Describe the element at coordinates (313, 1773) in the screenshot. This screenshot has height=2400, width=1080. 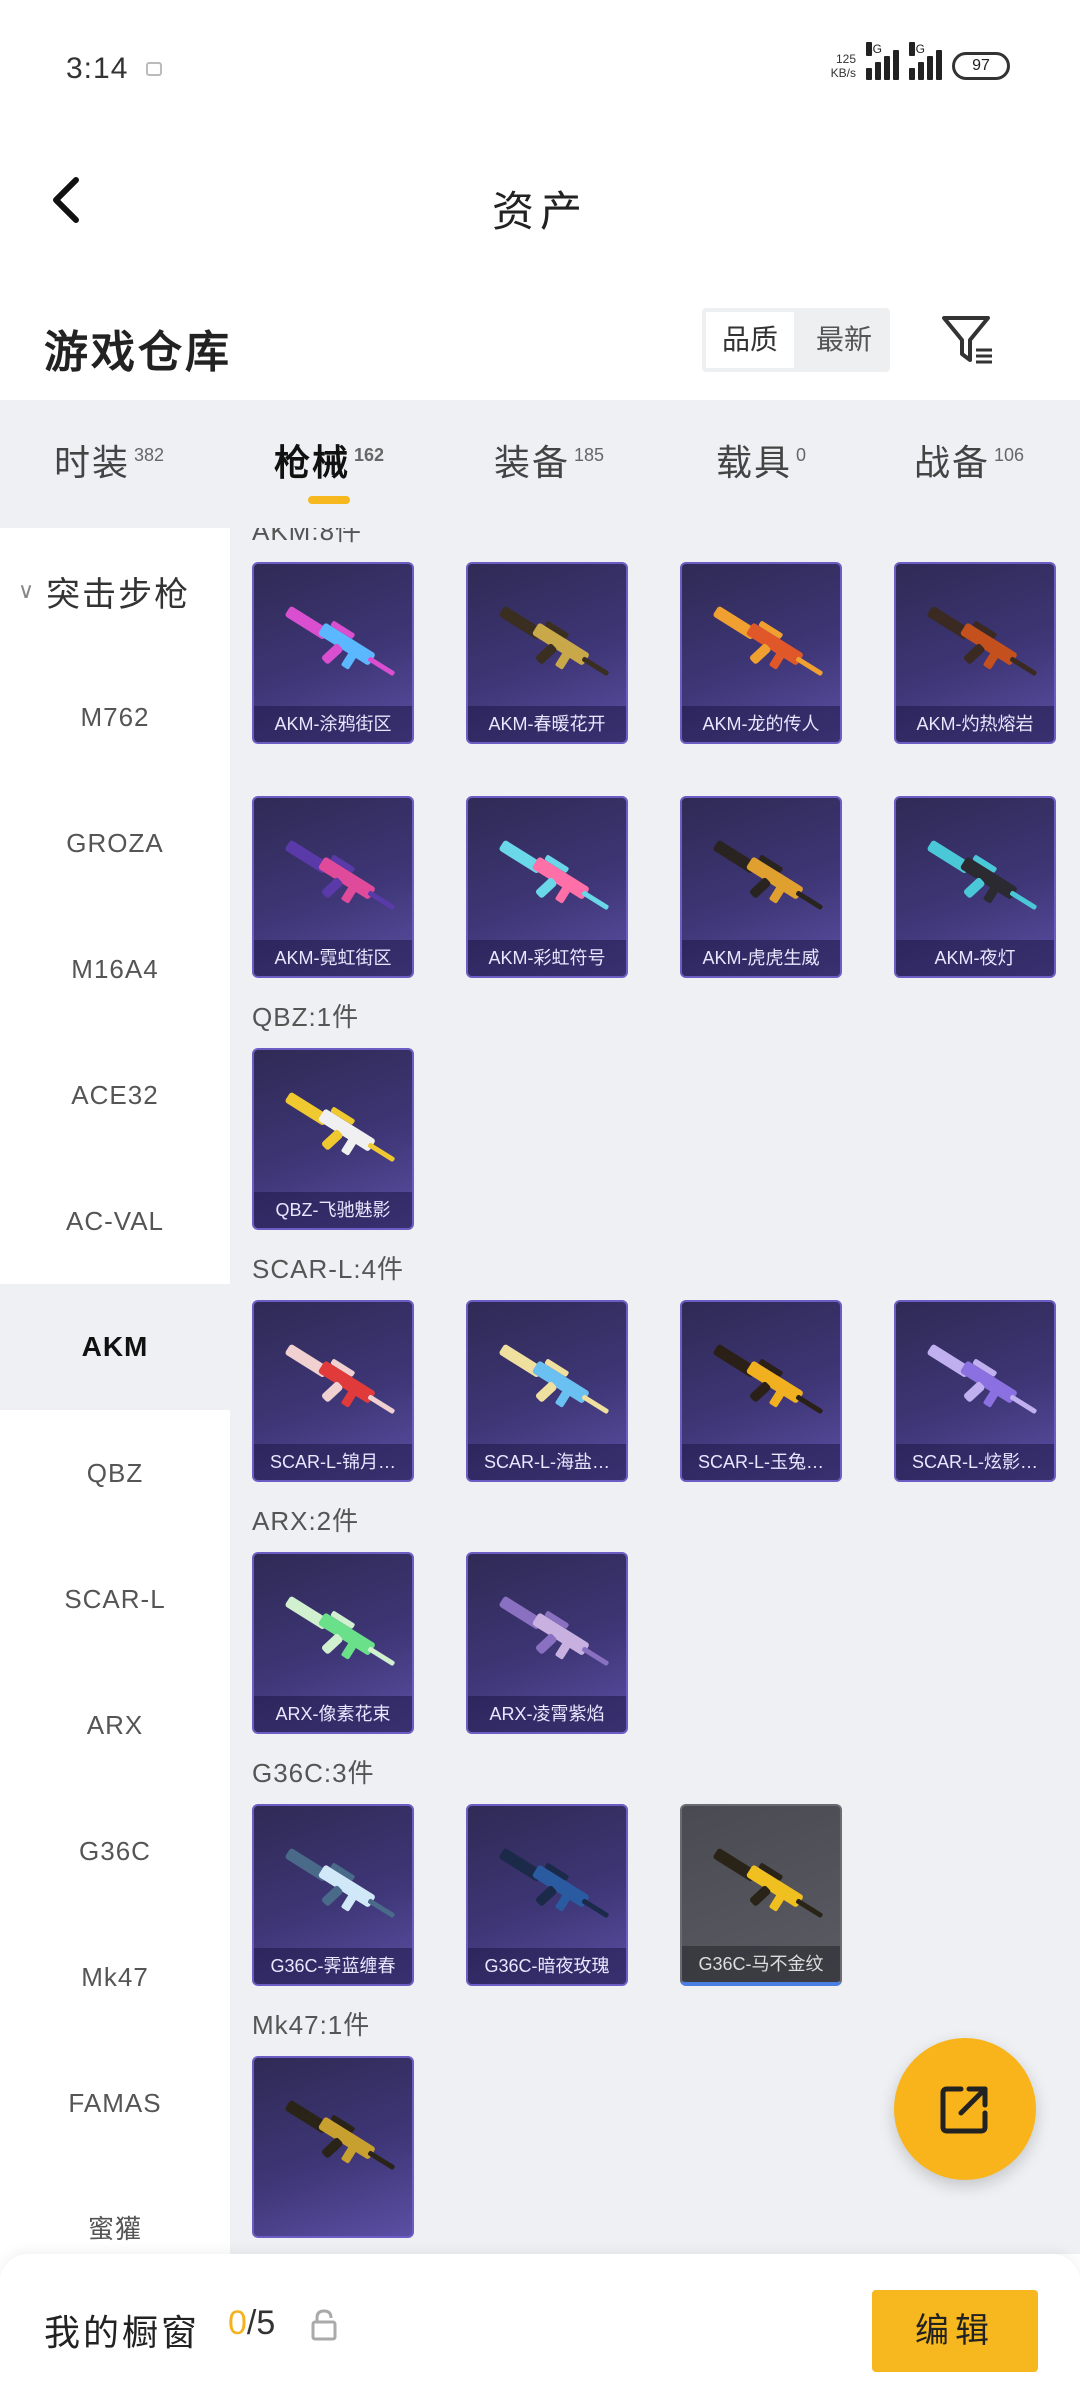
I see `weapon-group-label: G36C:3件` at that location.